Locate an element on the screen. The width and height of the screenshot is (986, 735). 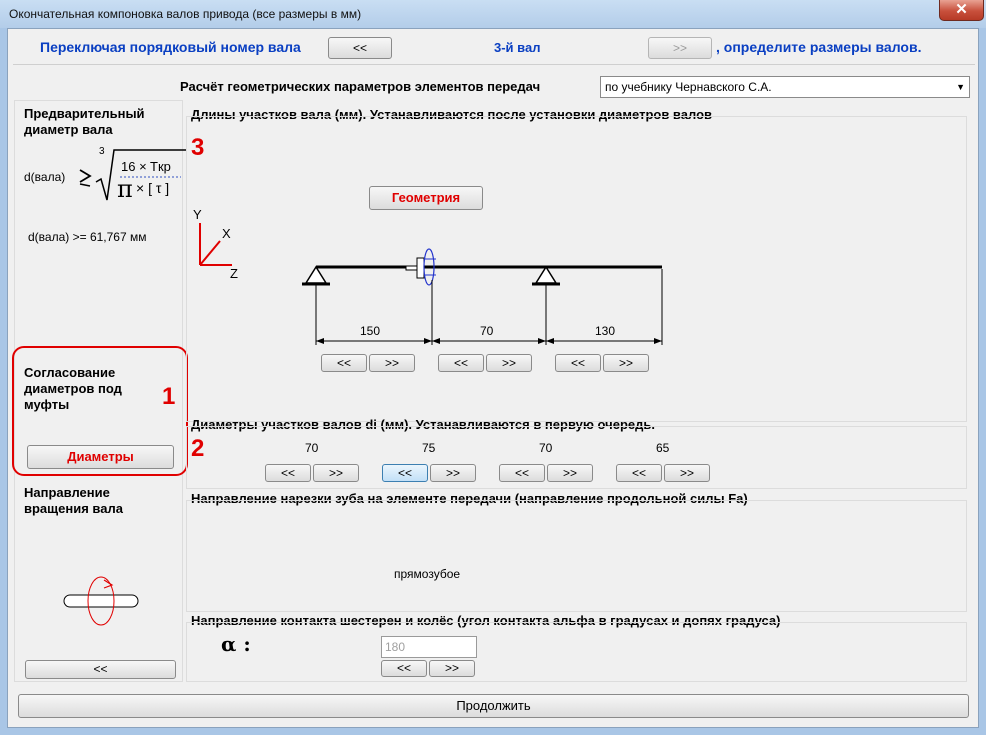
header-separator is located at coordinates (494, 64).